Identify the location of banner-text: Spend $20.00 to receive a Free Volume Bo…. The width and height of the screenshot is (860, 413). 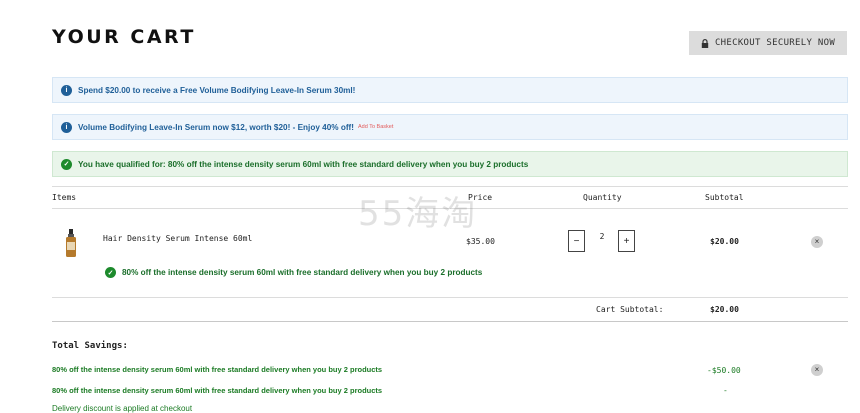
(217, 90).